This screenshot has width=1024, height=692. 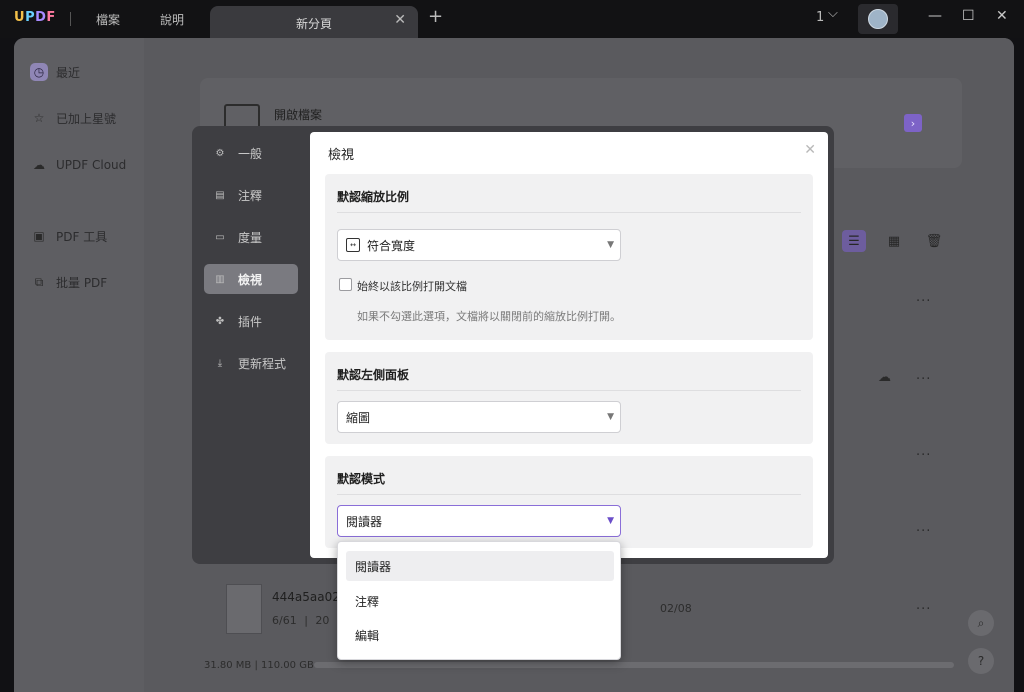 What do you see at coordinates (91, 165) in the screenshot?
I see `sidebar-item-label: UPDF Cloud` at bounding box center [91, 165].